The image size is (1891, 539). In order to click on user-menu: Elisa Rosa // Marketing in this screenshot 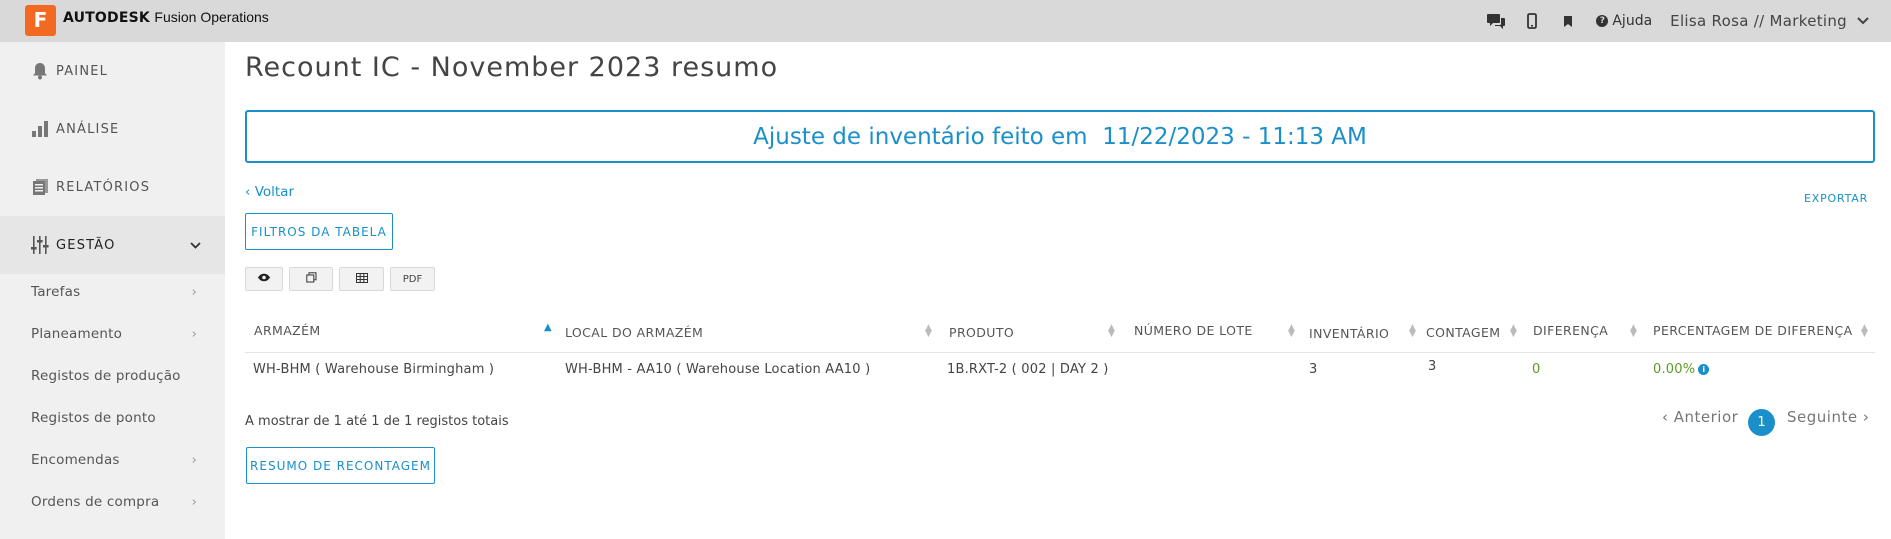, I will do `click(1769, 21)`.